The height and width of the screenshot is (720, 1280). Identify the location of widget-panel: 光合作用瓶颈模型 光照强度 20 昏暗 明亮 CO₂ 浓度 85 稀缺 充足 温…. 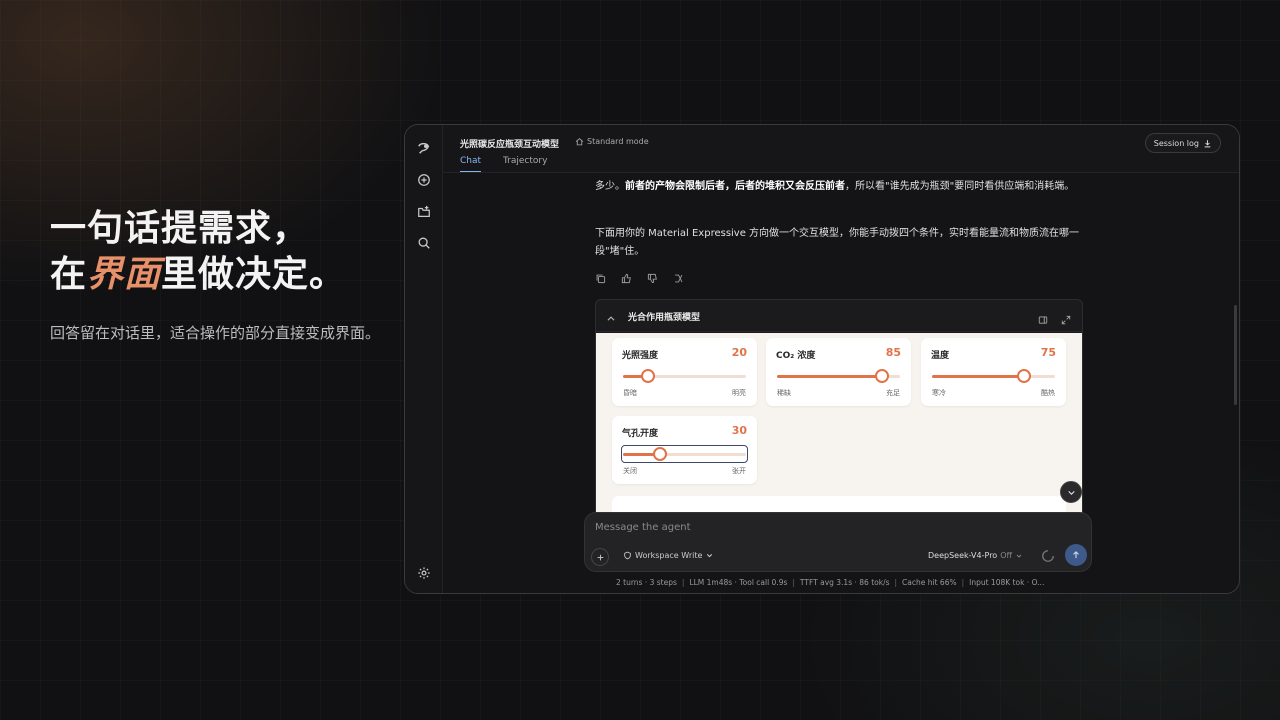
(839, 409).